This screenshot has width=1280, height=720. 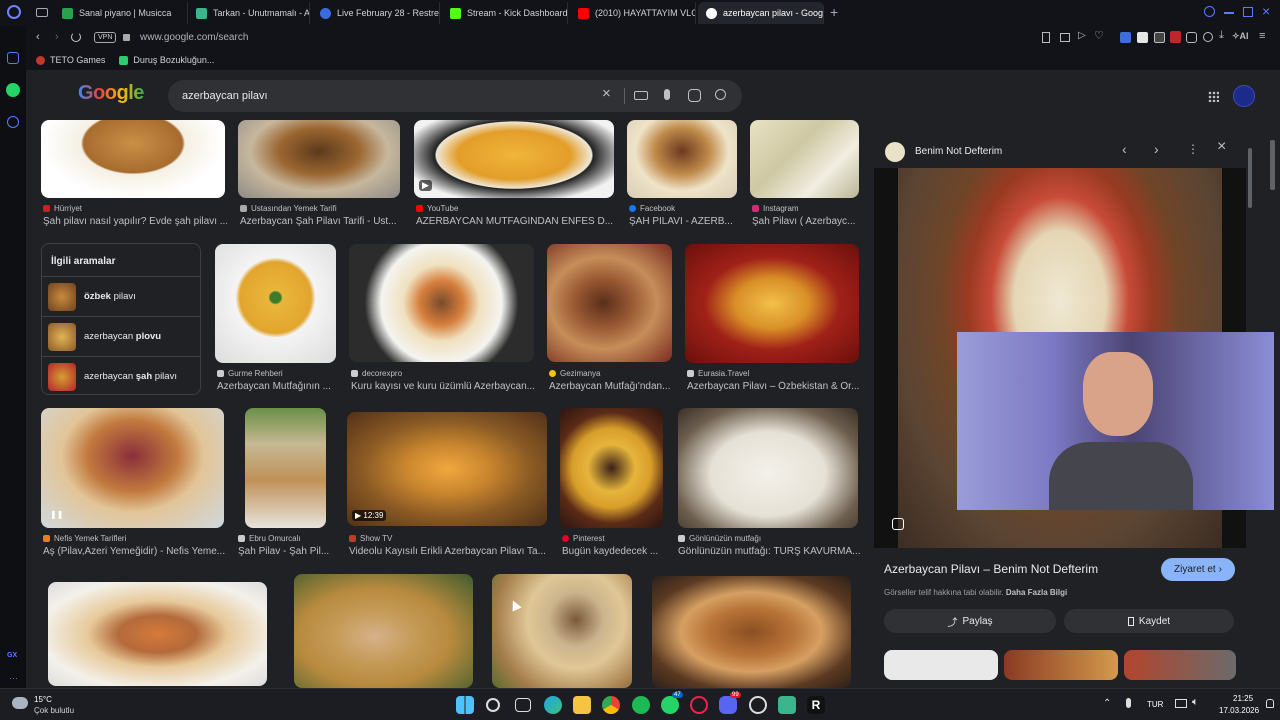 I want to click on maximize-icon, so click(x=1248, y=12).